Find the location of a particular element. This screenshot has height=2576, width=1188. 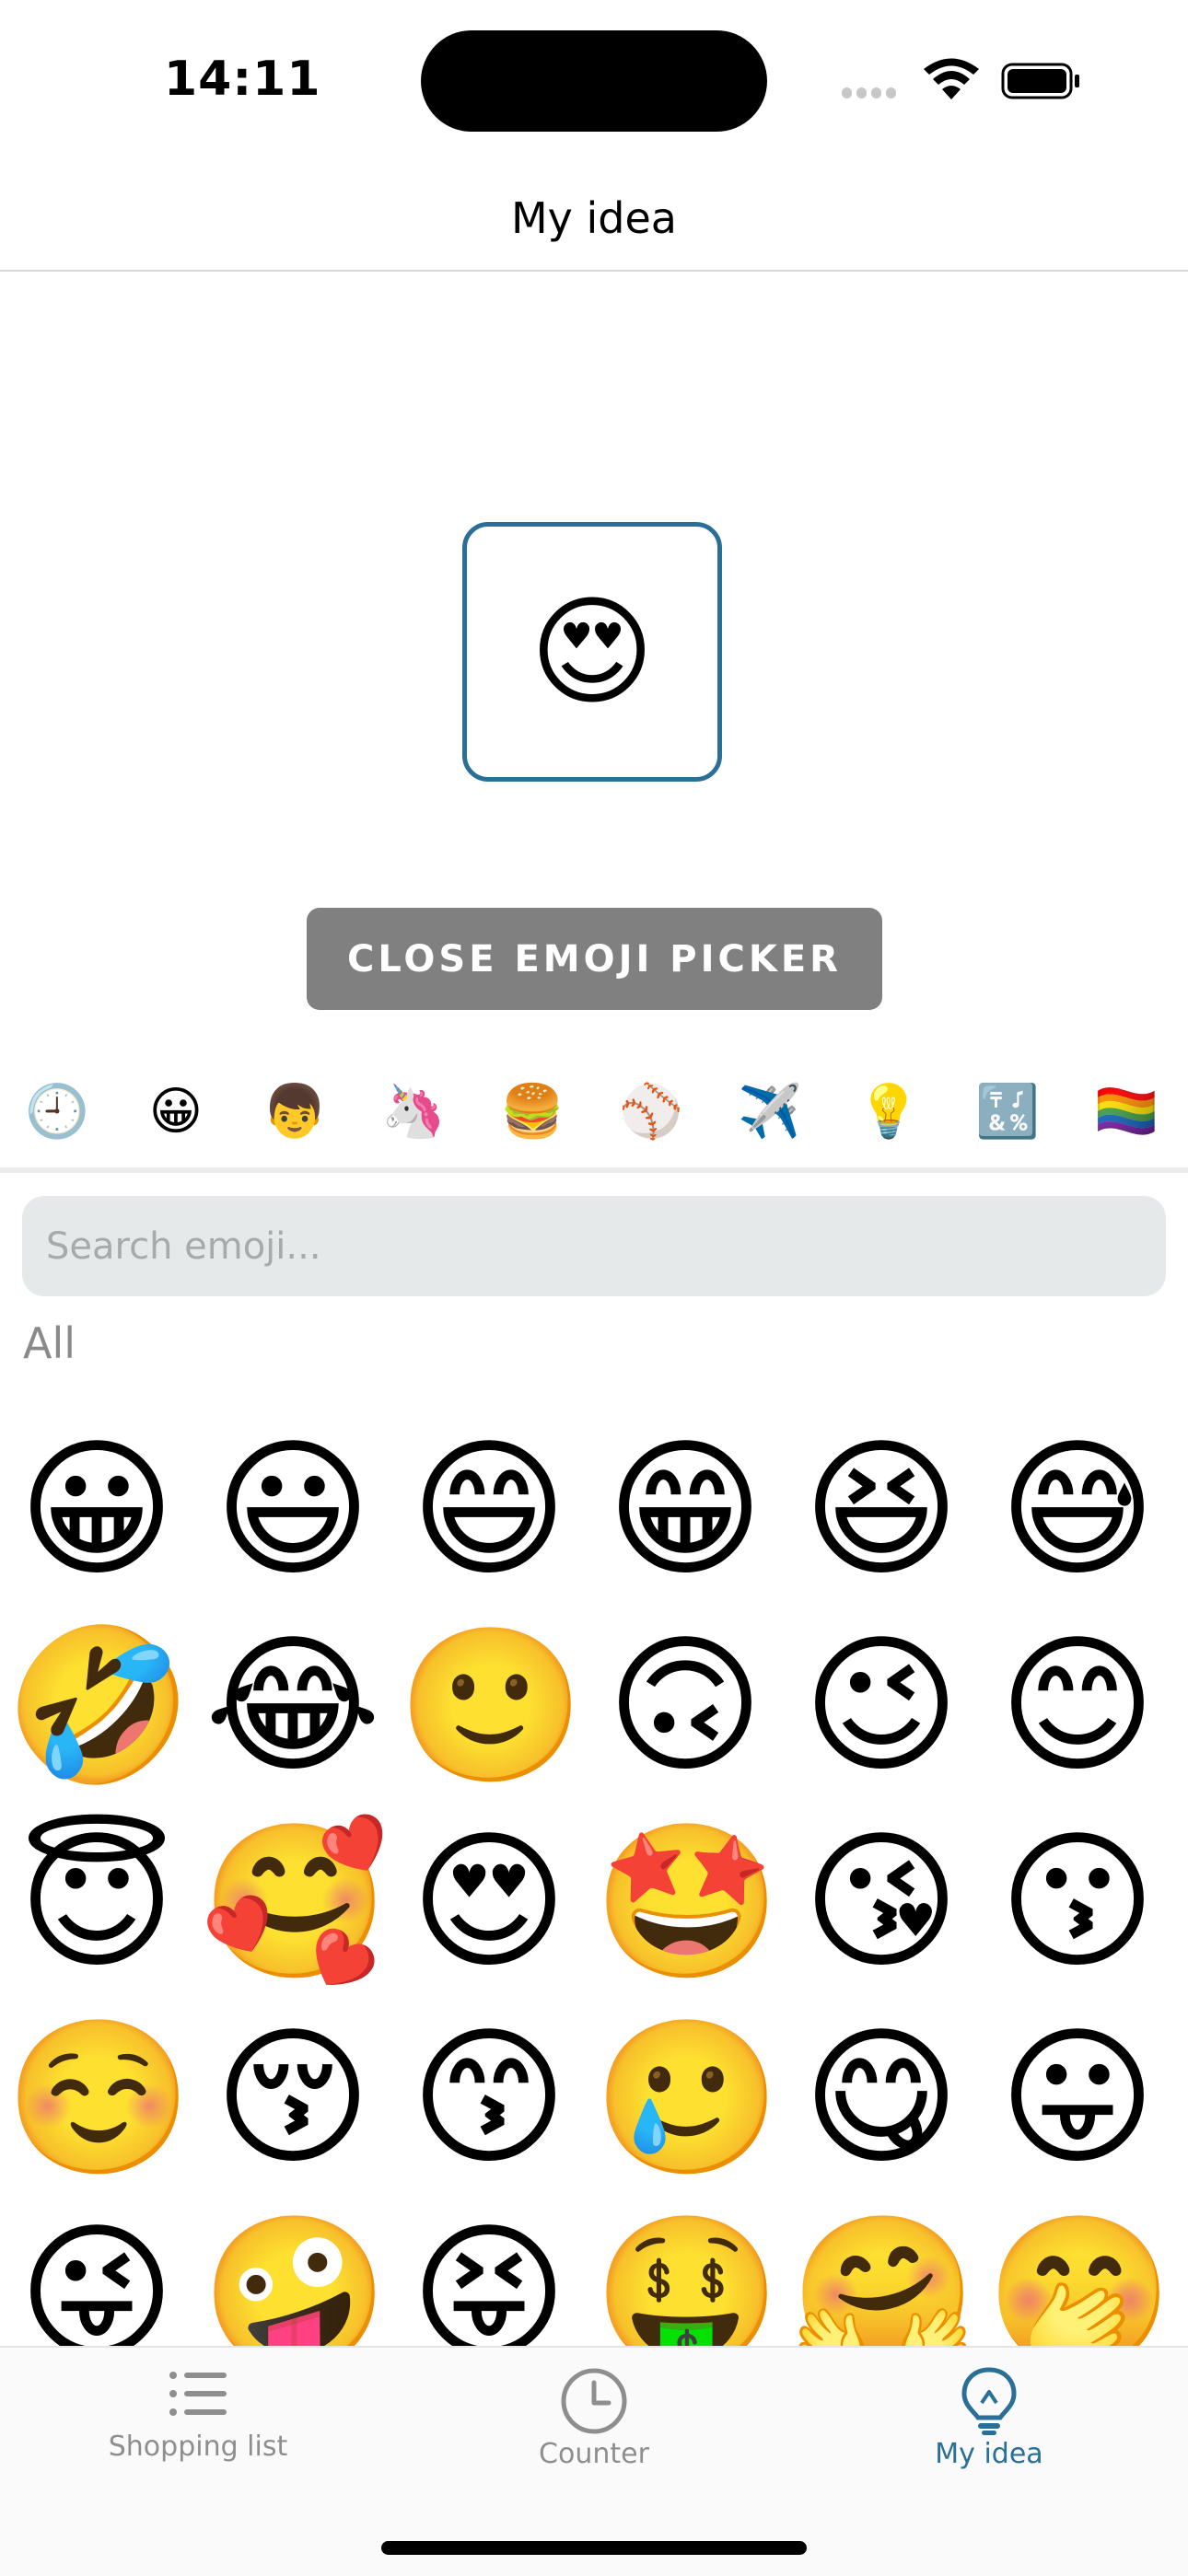

search-input is located at coordinates (594, 1246).